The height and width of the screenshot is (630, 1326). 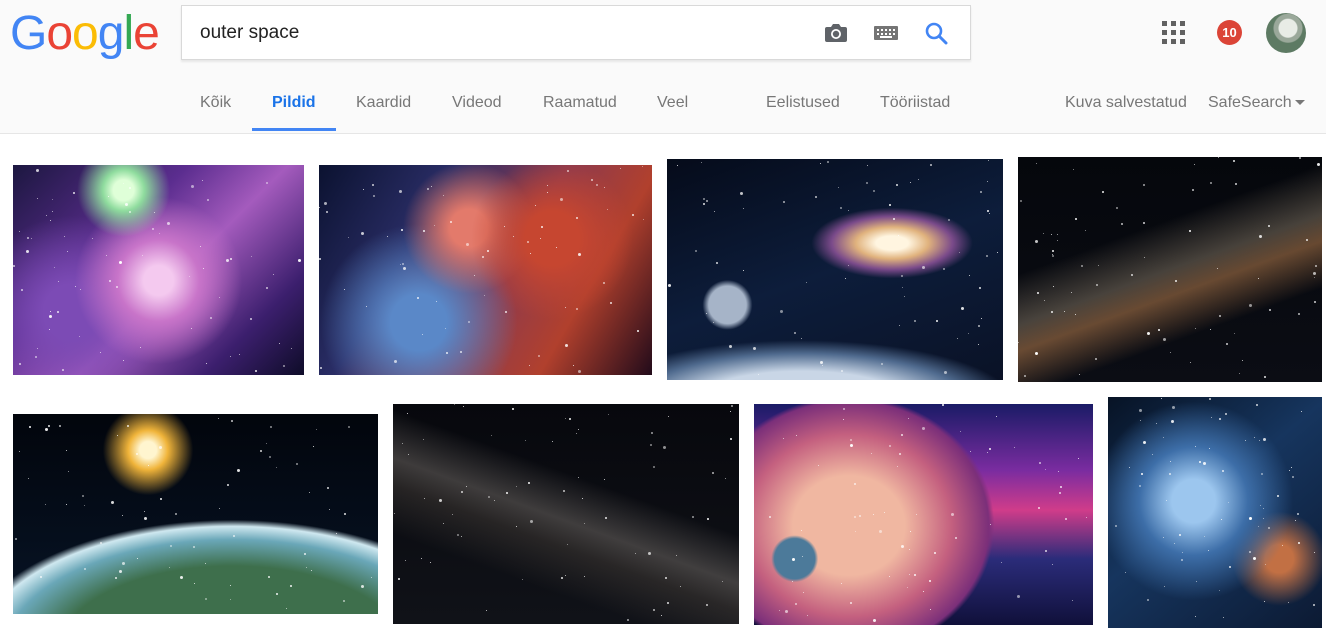 What do you see at coordinates (1174, 33) in the screenshot?
I see `apps-grid-icon` at bounding box center [1174, 33].